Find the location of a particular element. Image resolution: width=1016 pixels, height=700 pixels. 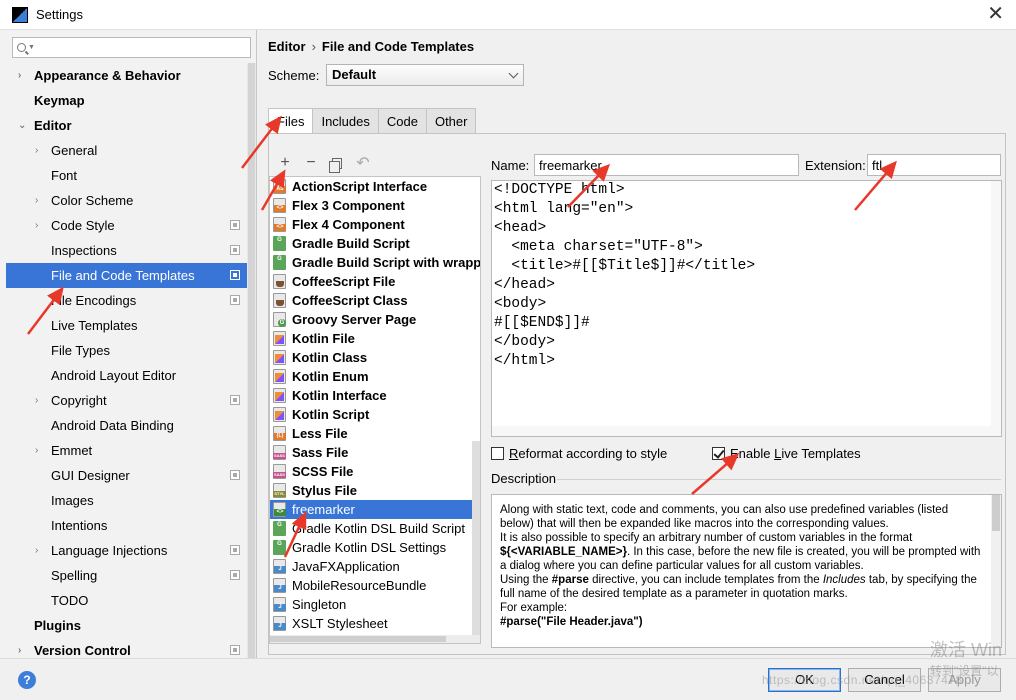

editor-scrollbar is located at coordinates (996, 308).